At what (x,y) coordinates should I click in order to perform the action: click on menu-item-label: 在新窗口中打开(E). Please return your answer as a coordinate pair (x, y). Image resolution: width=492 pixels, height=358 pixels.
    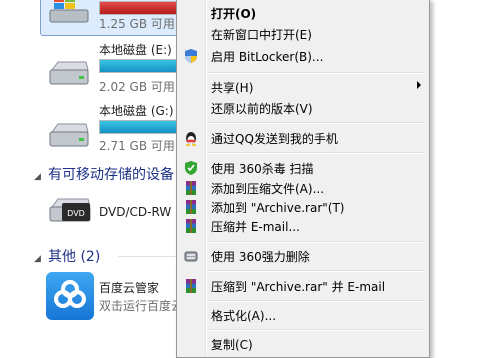
    Looking at the image, I should click on (261, 35).